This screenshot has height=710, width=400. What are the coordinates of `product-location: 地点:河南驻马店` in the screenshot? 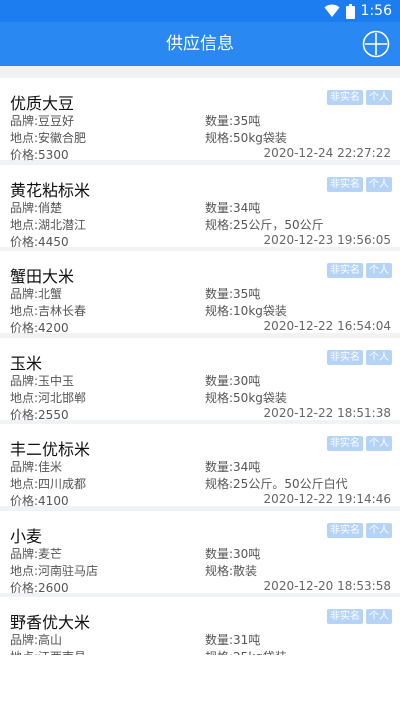 It's located at (54, 570).